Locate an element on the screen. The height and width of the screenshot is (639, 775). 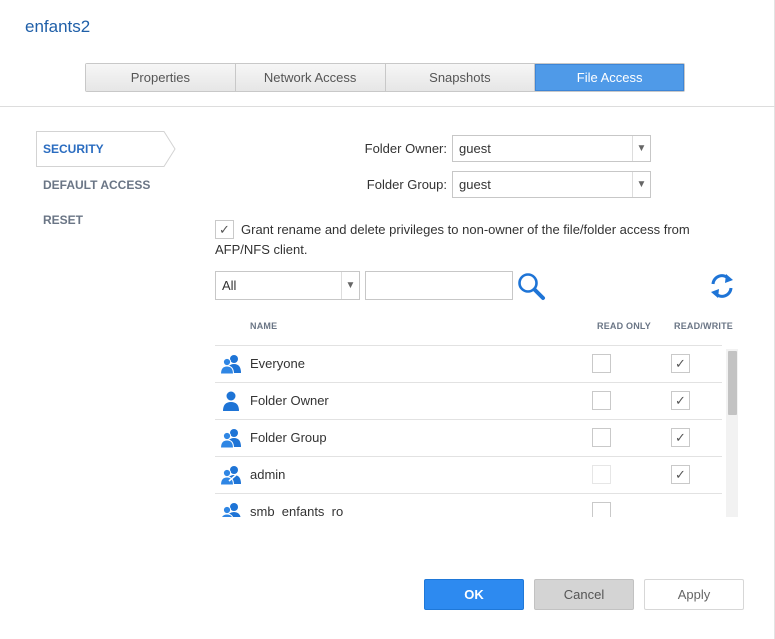
column-header-read-write: READ/WRITE is located at coordinates (703, 326).